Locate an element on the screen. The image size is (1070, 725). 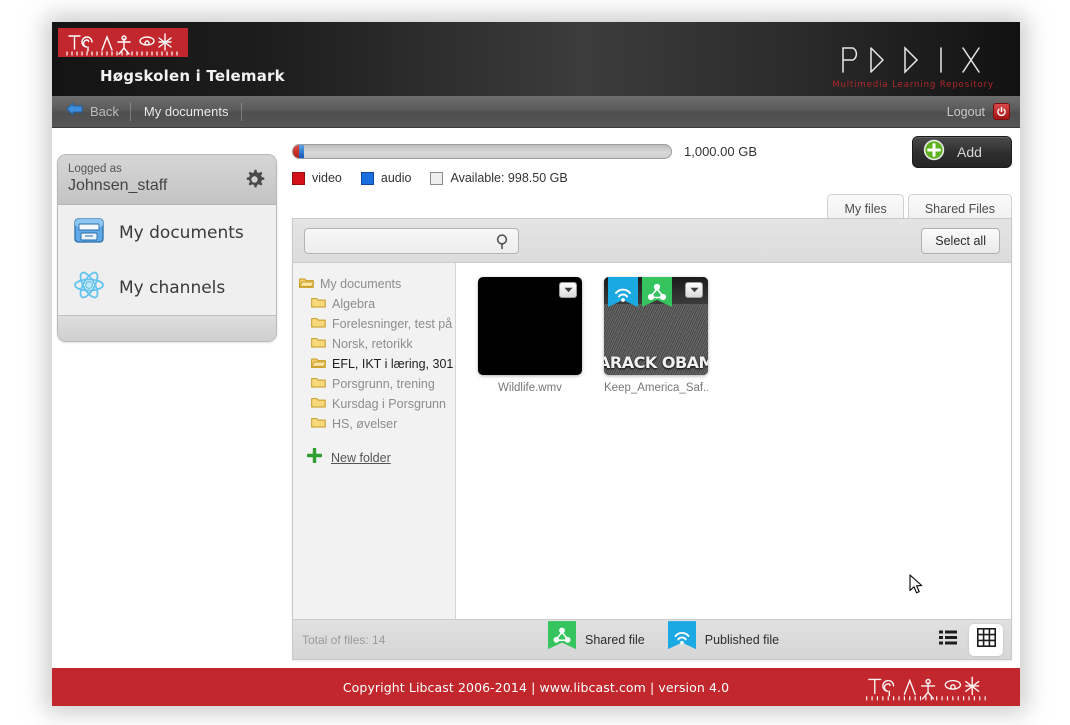
arrow-left-icon is located at coordinates (74, 111).